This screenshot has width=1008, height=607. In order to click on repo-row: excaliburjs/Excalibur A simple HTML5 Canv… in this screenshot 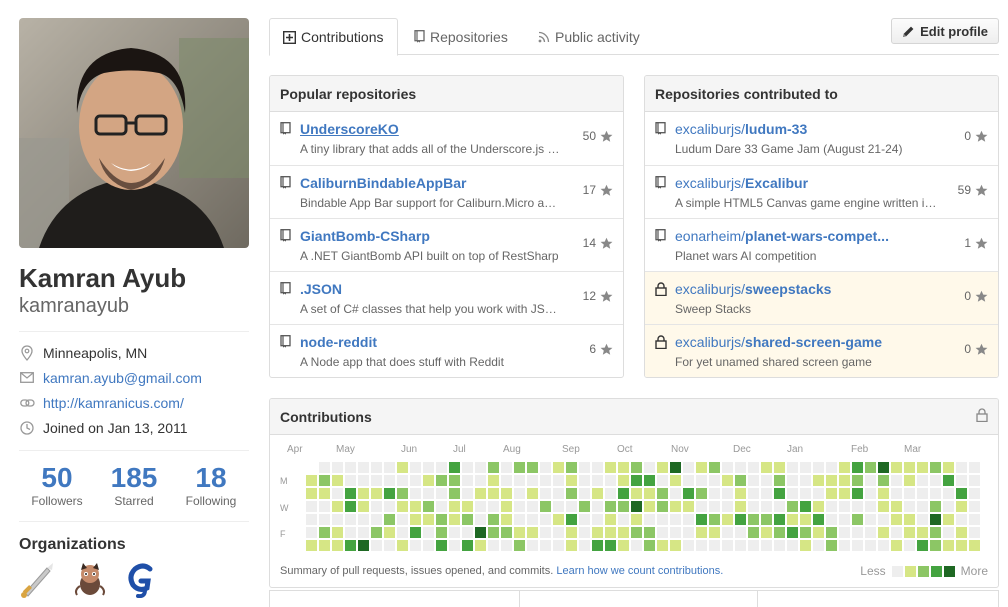, I will do `click(821, 191)`.